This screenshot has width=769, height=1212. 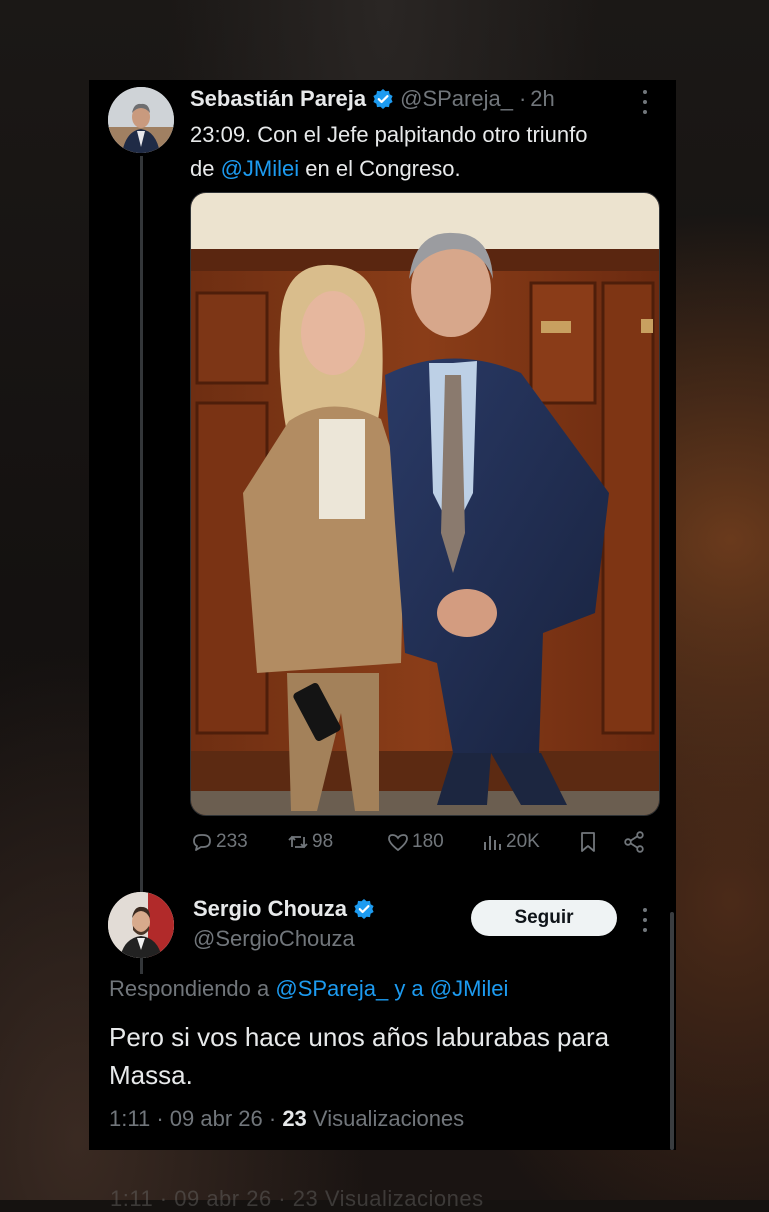 What do you see at coordinates (129, 1118) in the screenshot?
I see `reply-time: 1:11` at bounding box center [129, 1118].